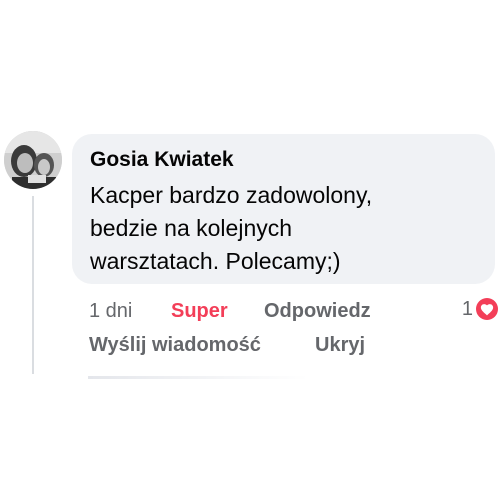  Describe the element at coordinates (110, 311) in the screenshot. I see `comment-timestamp: 1 dni` at that location.